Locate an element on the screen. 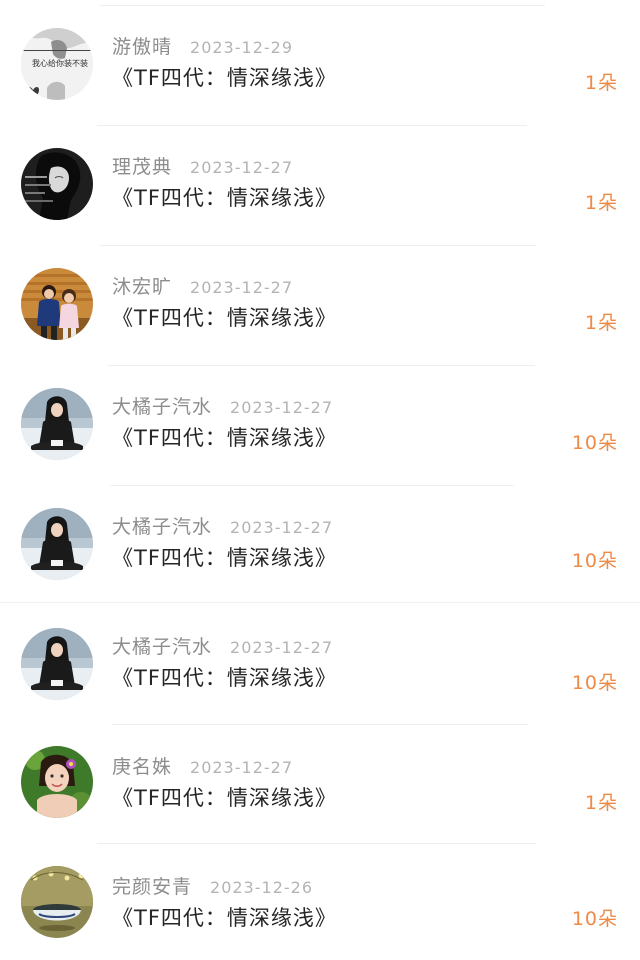 The height and width of the screenshot is (960, 640). avatar-image: 我心给你装不装 is located at coordinates (57, 64).